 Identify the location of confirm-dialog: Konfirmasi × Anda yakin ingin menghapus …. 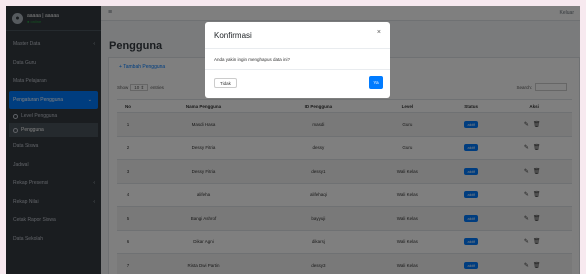
(297, 60).